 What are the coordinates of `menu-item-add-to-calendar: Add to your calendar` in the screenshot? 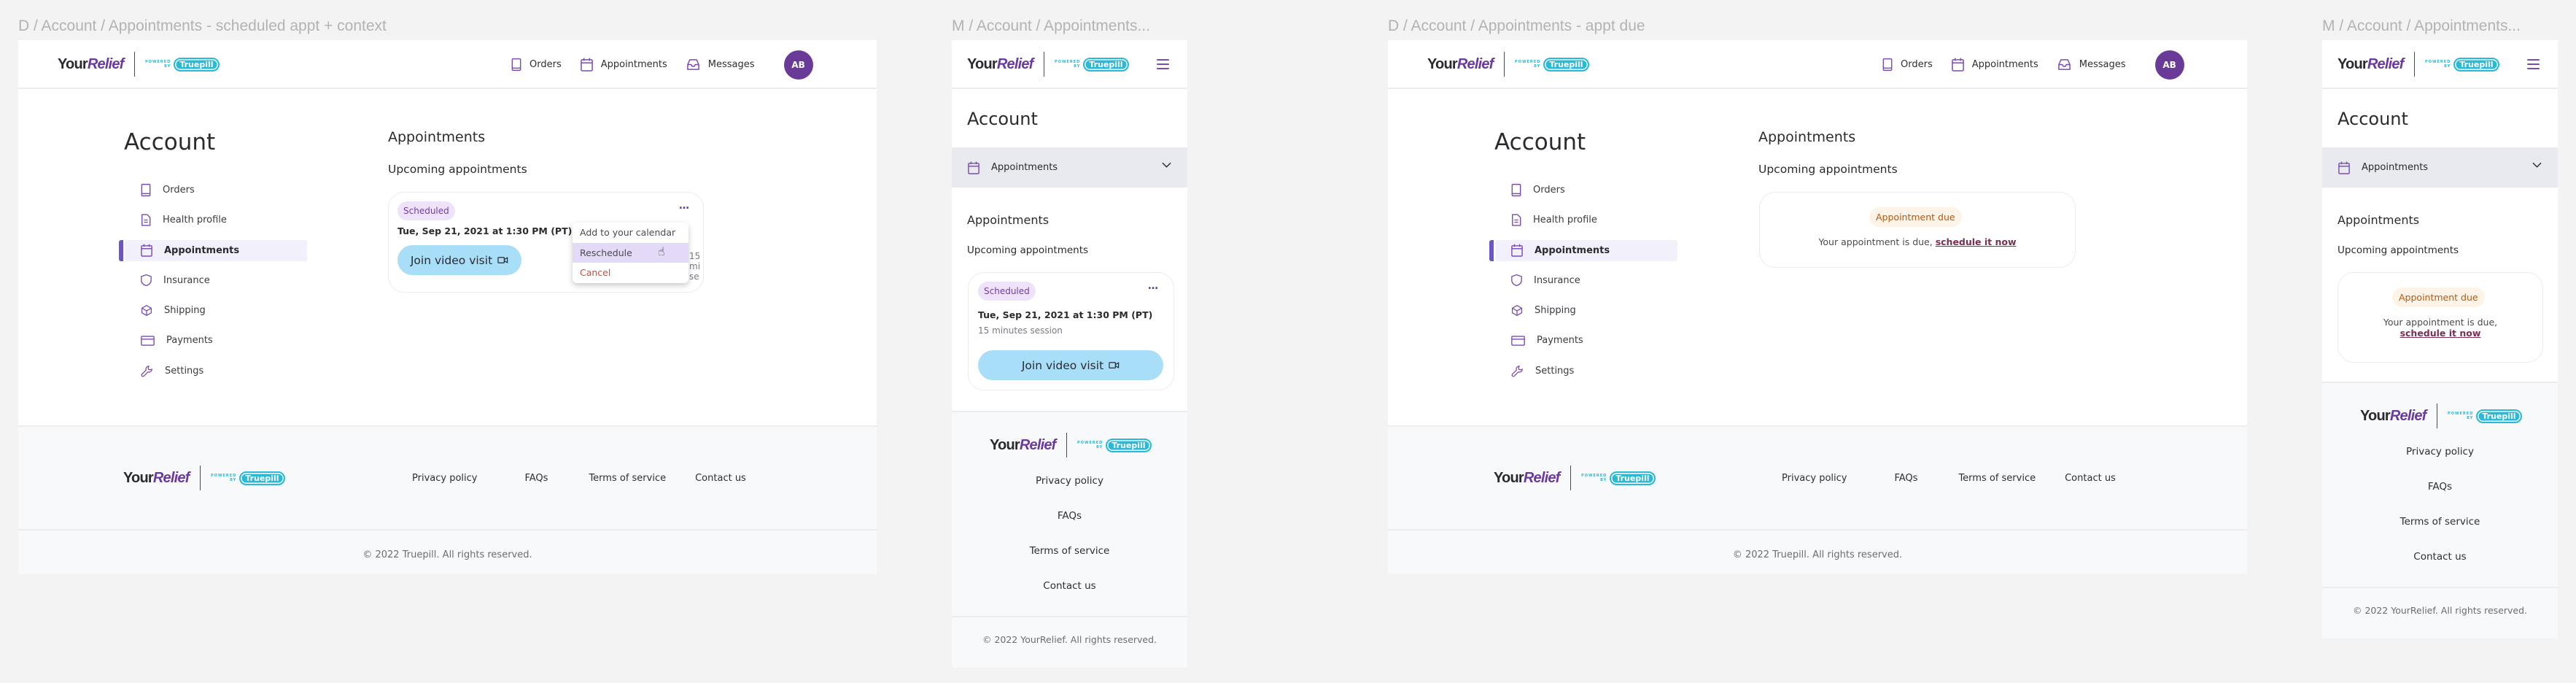 It's located at (631, 233).